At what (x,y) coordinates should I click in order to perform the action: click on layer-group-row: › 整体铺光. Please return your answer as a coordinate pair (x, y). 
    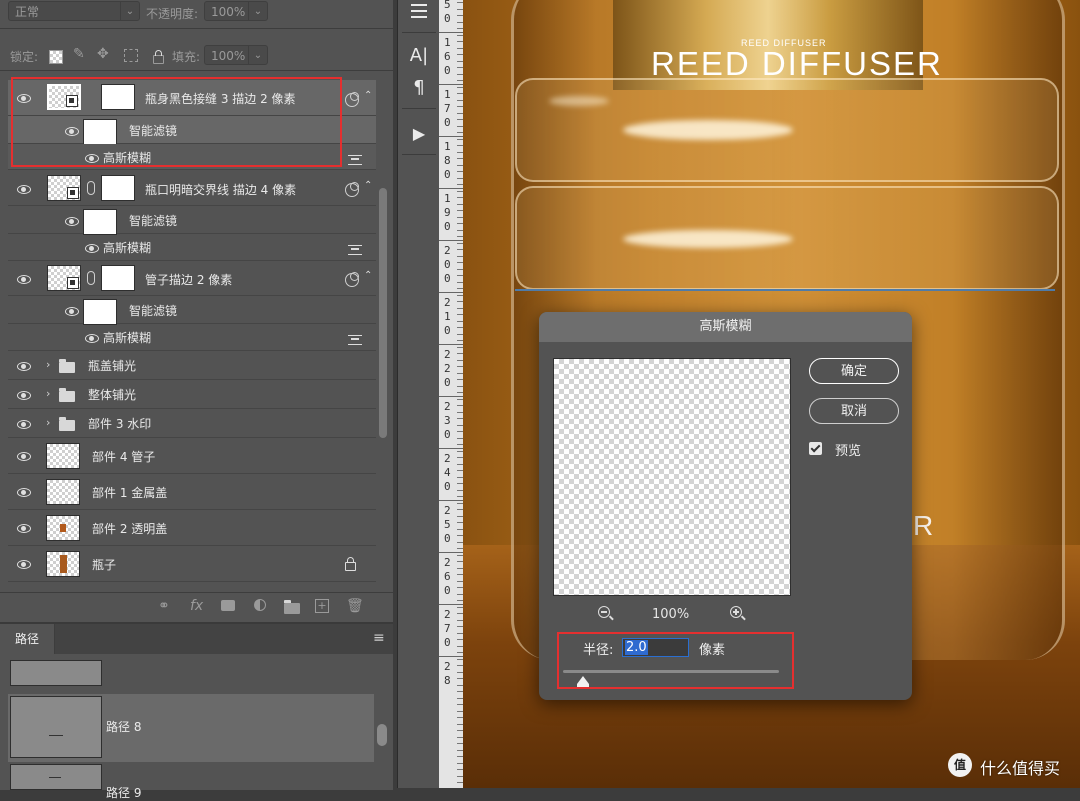
    Looking at the image, I should click on (192, 394).